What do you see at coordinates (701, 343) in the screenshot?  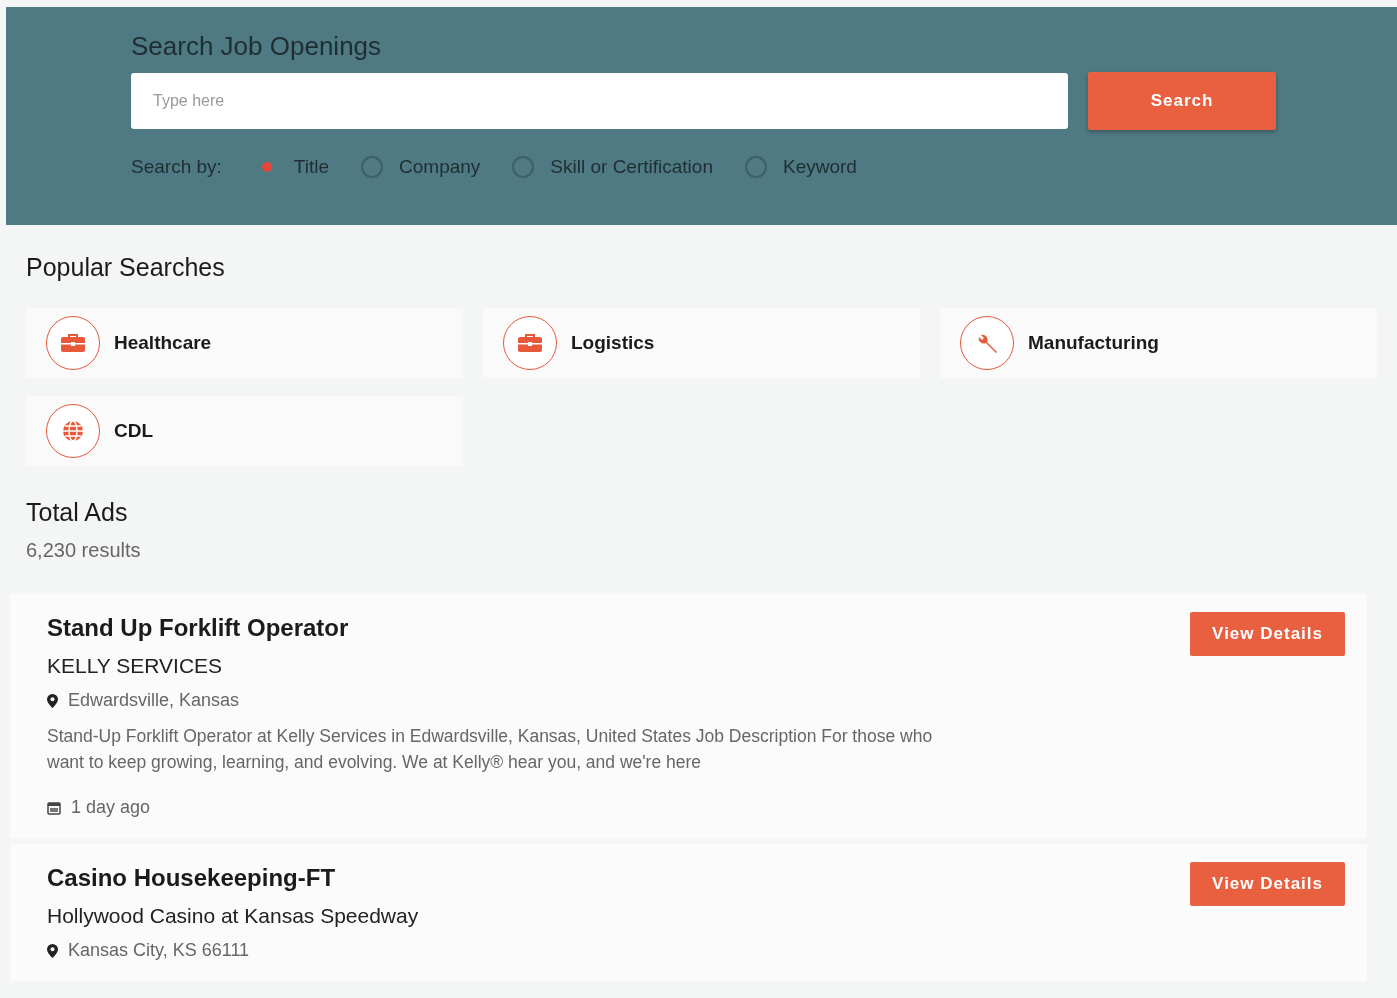 I see `category-card: Logistics` at bounding box center [701, 343].